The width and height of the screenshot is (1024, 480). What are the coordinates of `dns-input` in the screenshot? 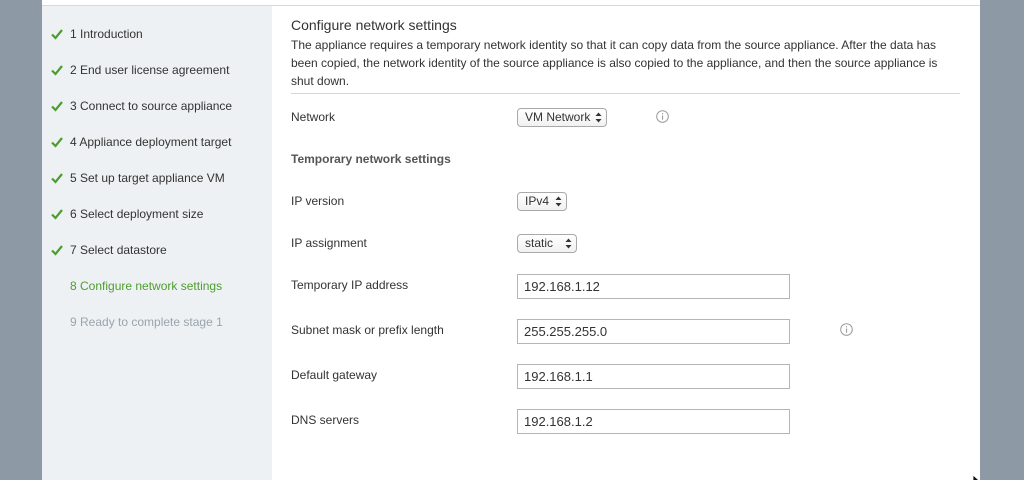 It's located at (653, 421).